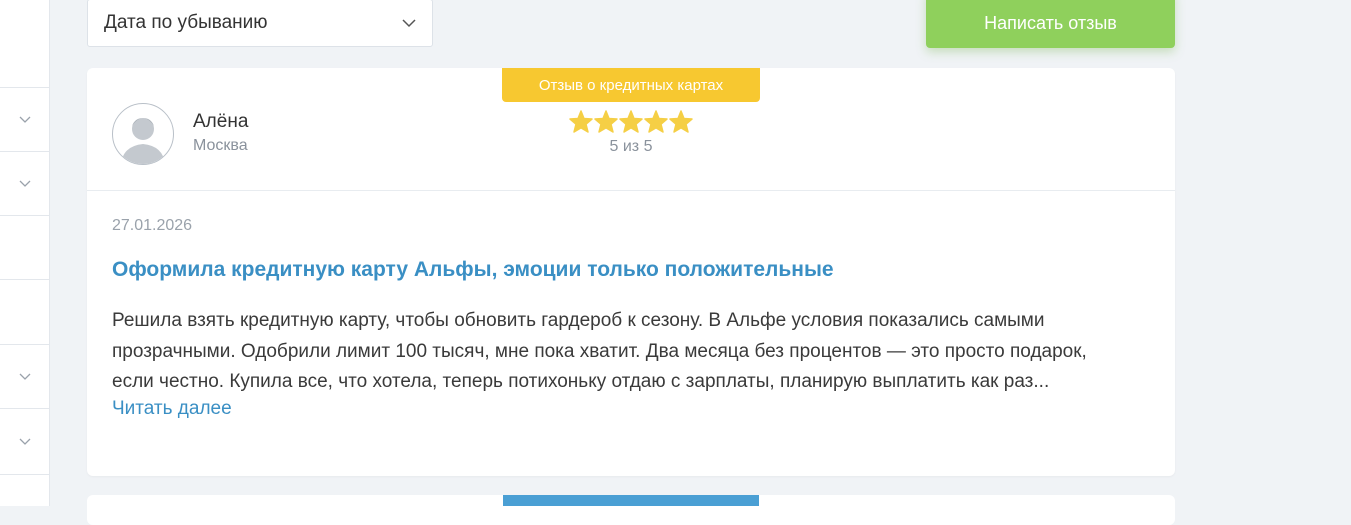 The image size is (1351, 525). I want to click on card-divider, so click(631, 190).